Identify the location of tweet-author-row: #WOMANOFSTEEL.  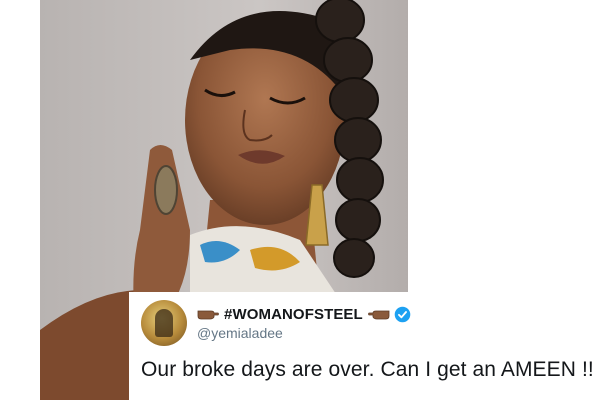
(304, 314).